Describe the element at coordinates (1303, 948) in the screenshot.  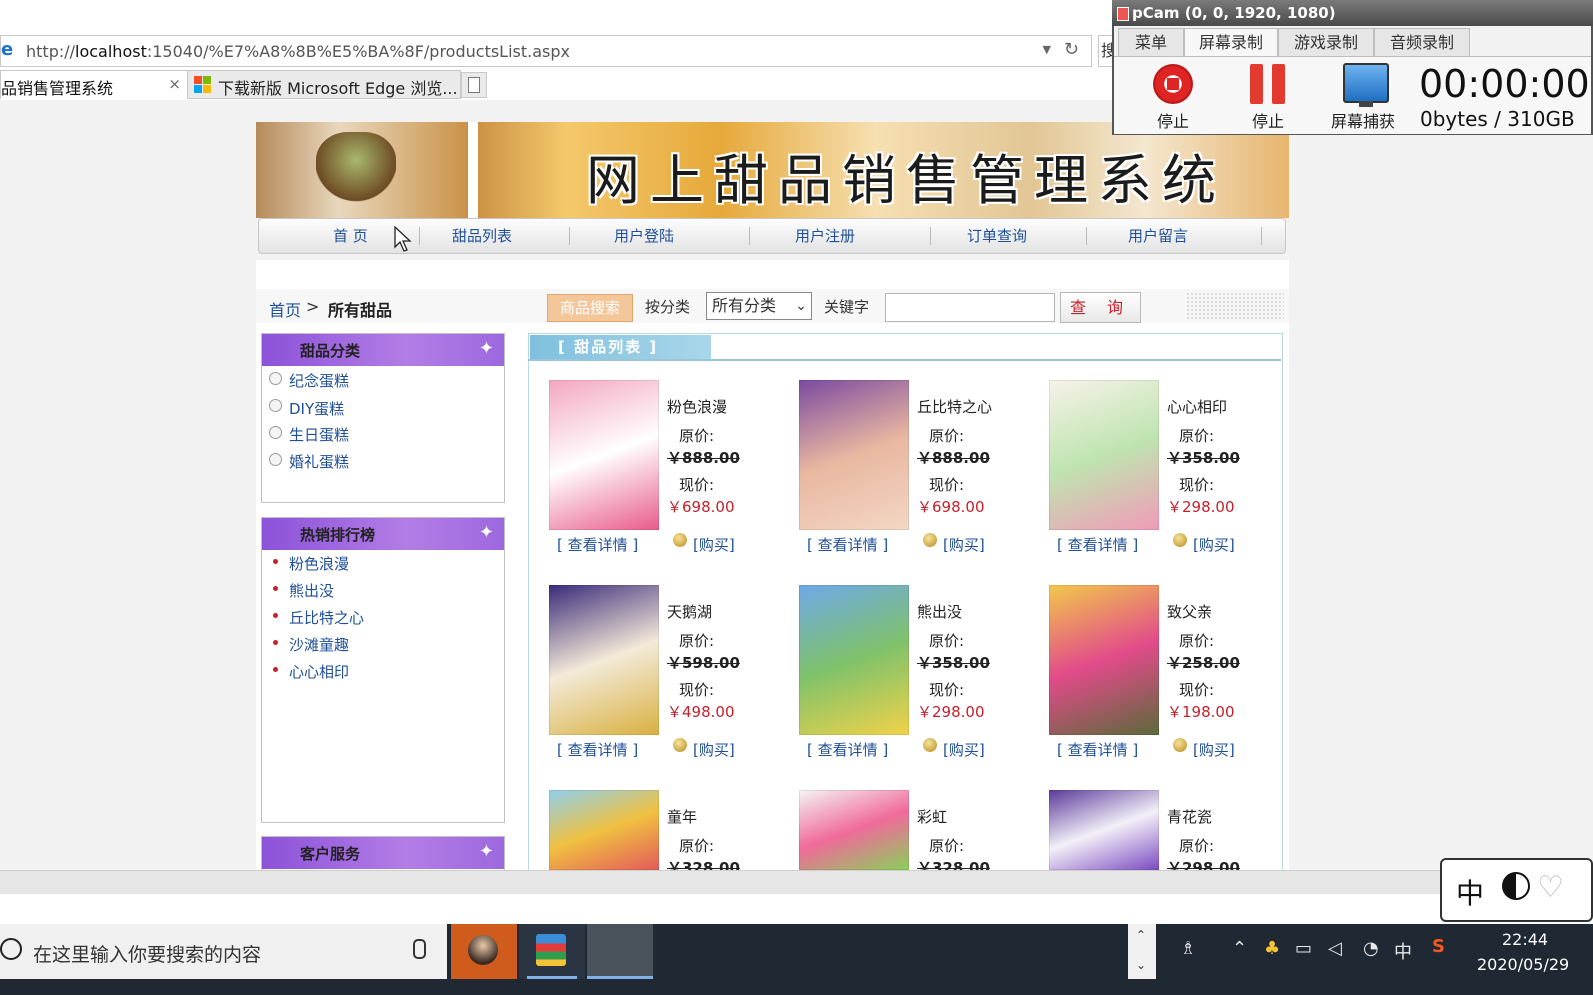
I see `battery-icon: ▭` at that location.